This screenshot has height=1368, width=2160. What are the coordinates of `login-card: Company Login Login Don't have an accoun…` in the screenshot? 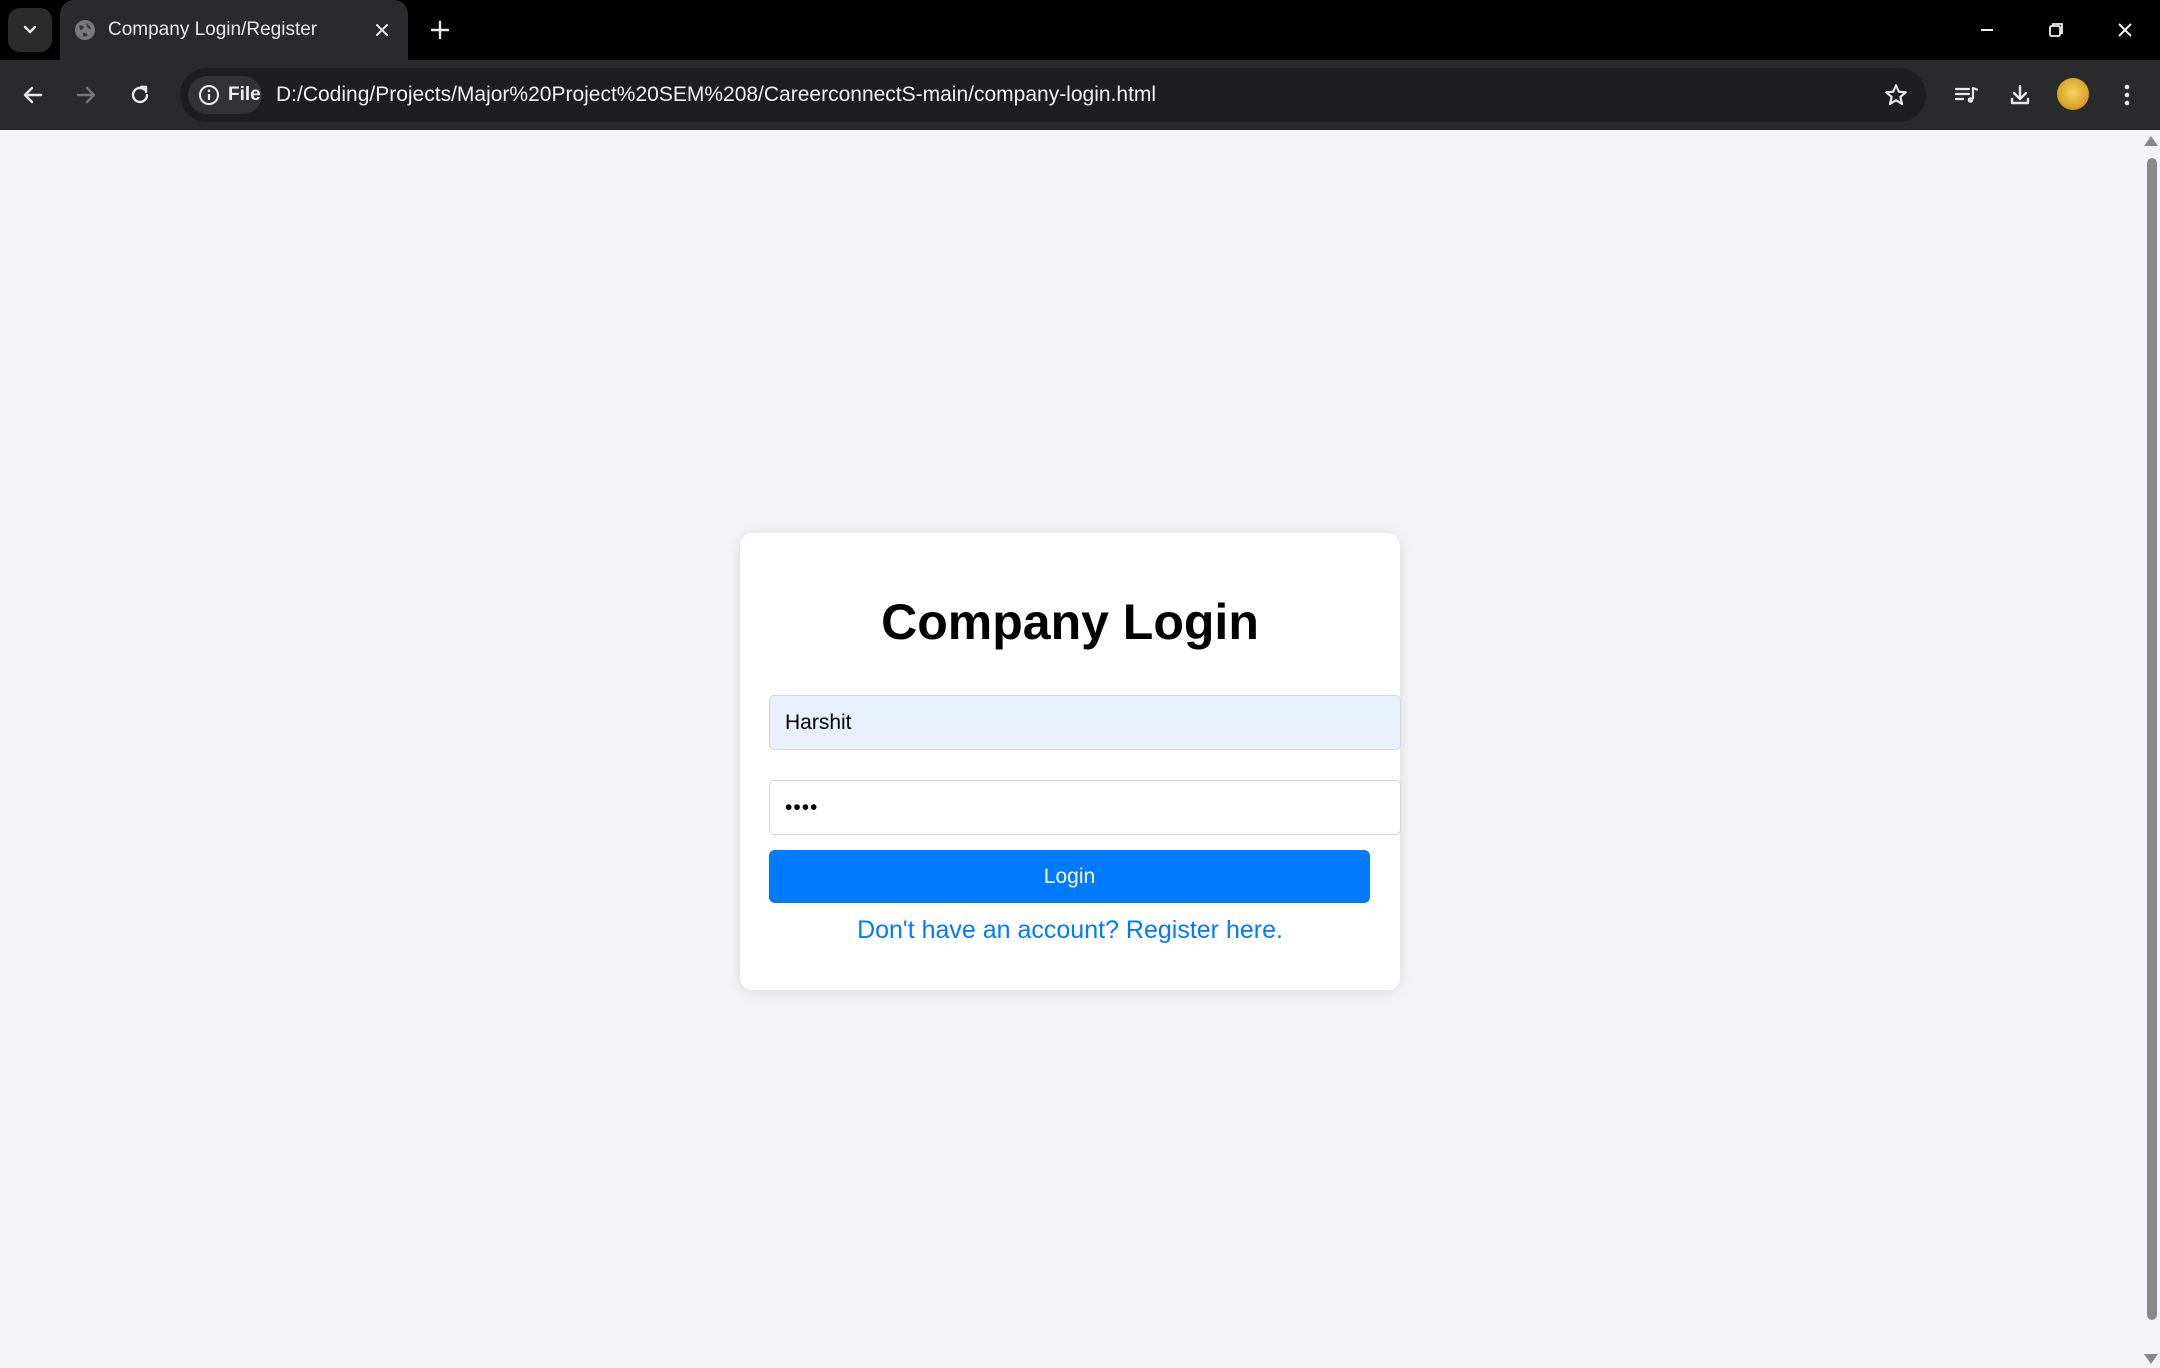 It's located at (1070, 761).